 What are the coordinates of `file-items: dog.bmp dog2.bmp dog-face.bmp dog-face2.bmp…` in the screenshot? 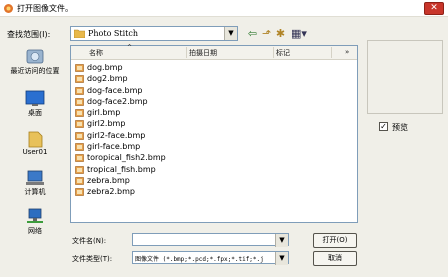 It's located at (120, 130).